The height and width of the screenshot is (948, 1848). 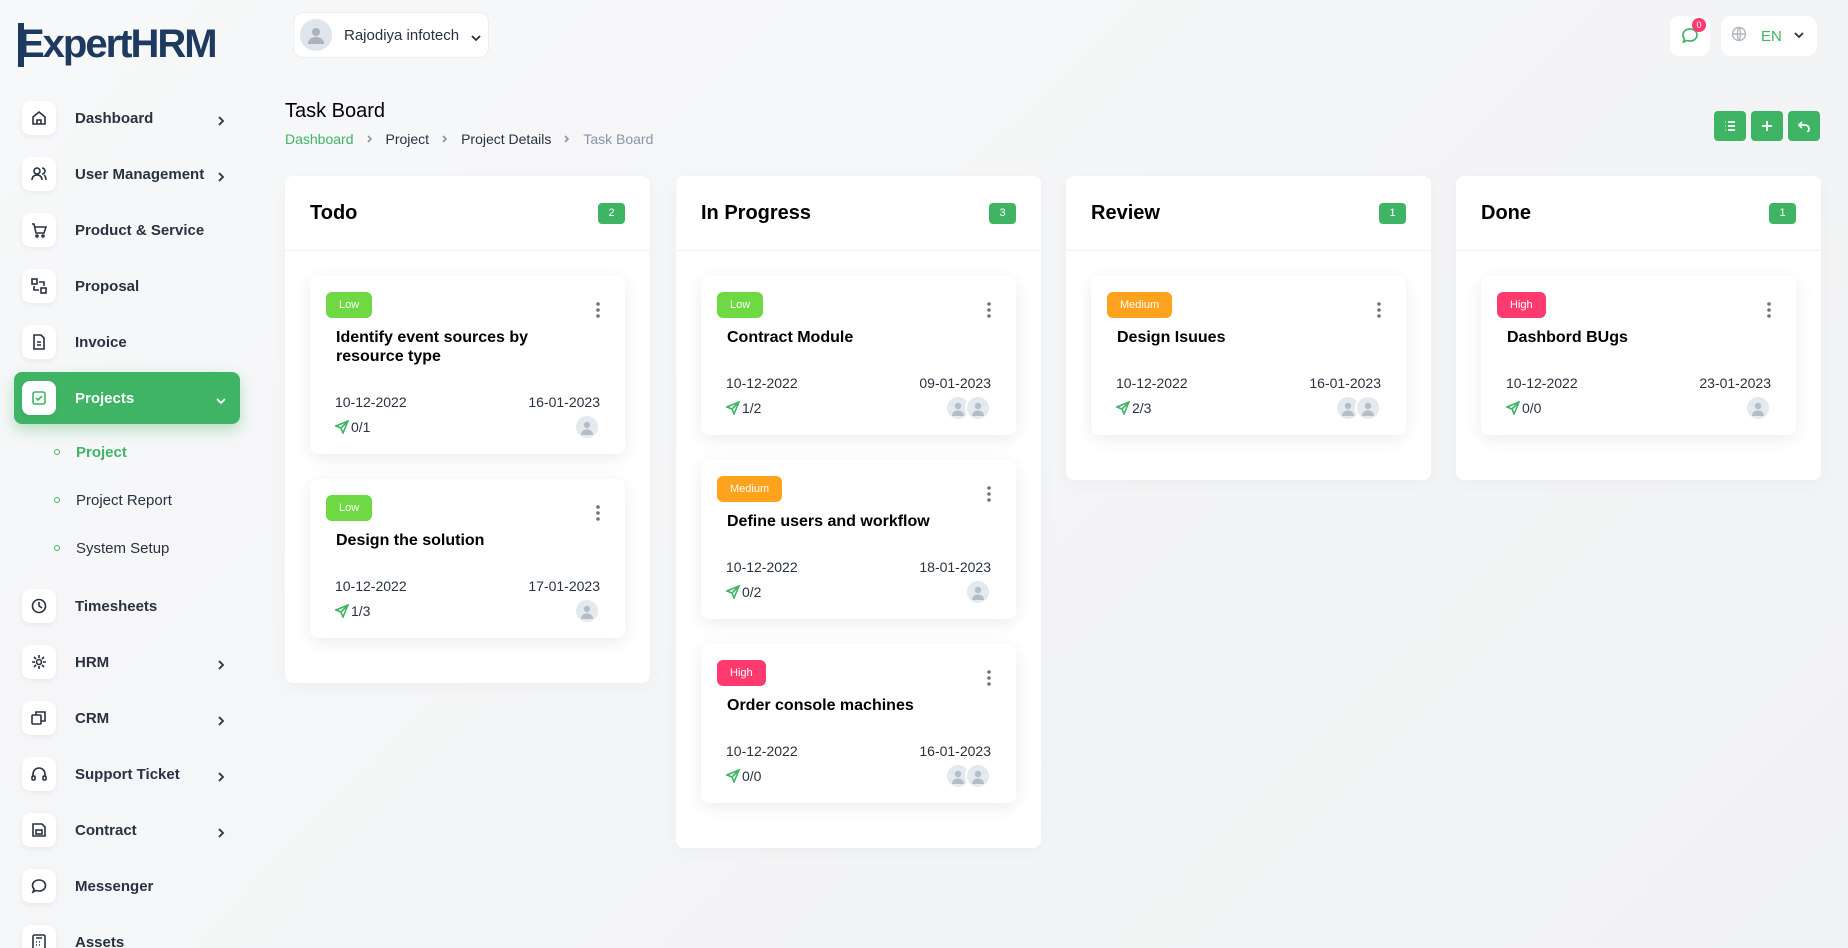 What do you see at coordinates (114, 118) in the screenshot?
I see `sidebar-item-label: Dashboard` at bounding box center [114, 118].